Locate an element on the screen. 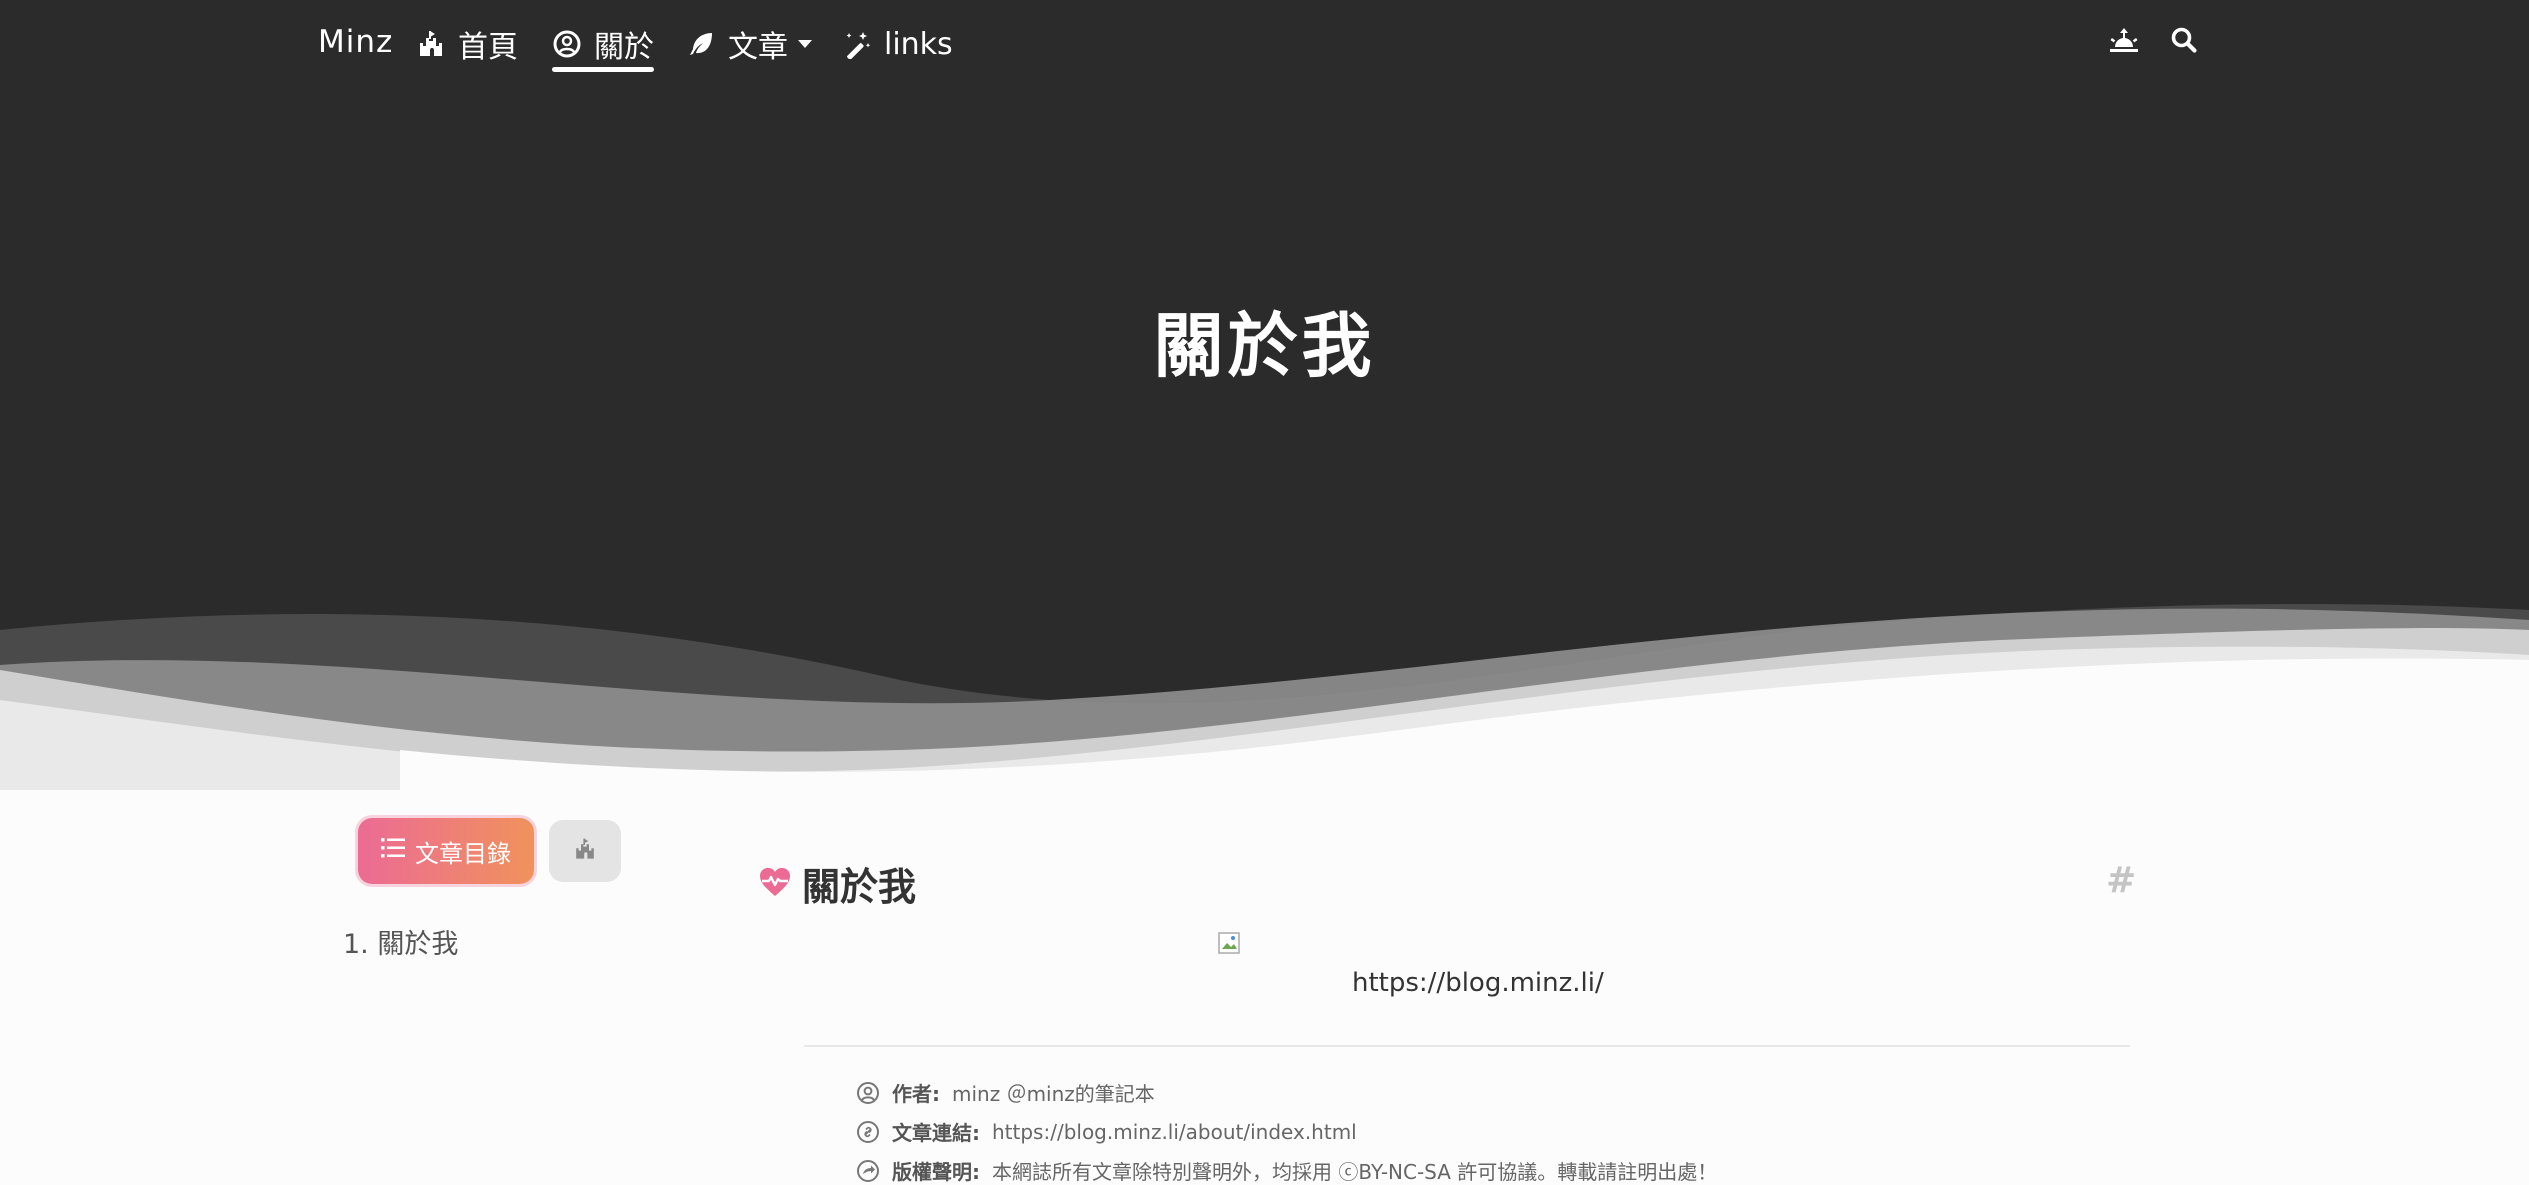 The height and width of the screenshot is (1185, 2529). chevron-down-icon is located at coordinates (805, 44).